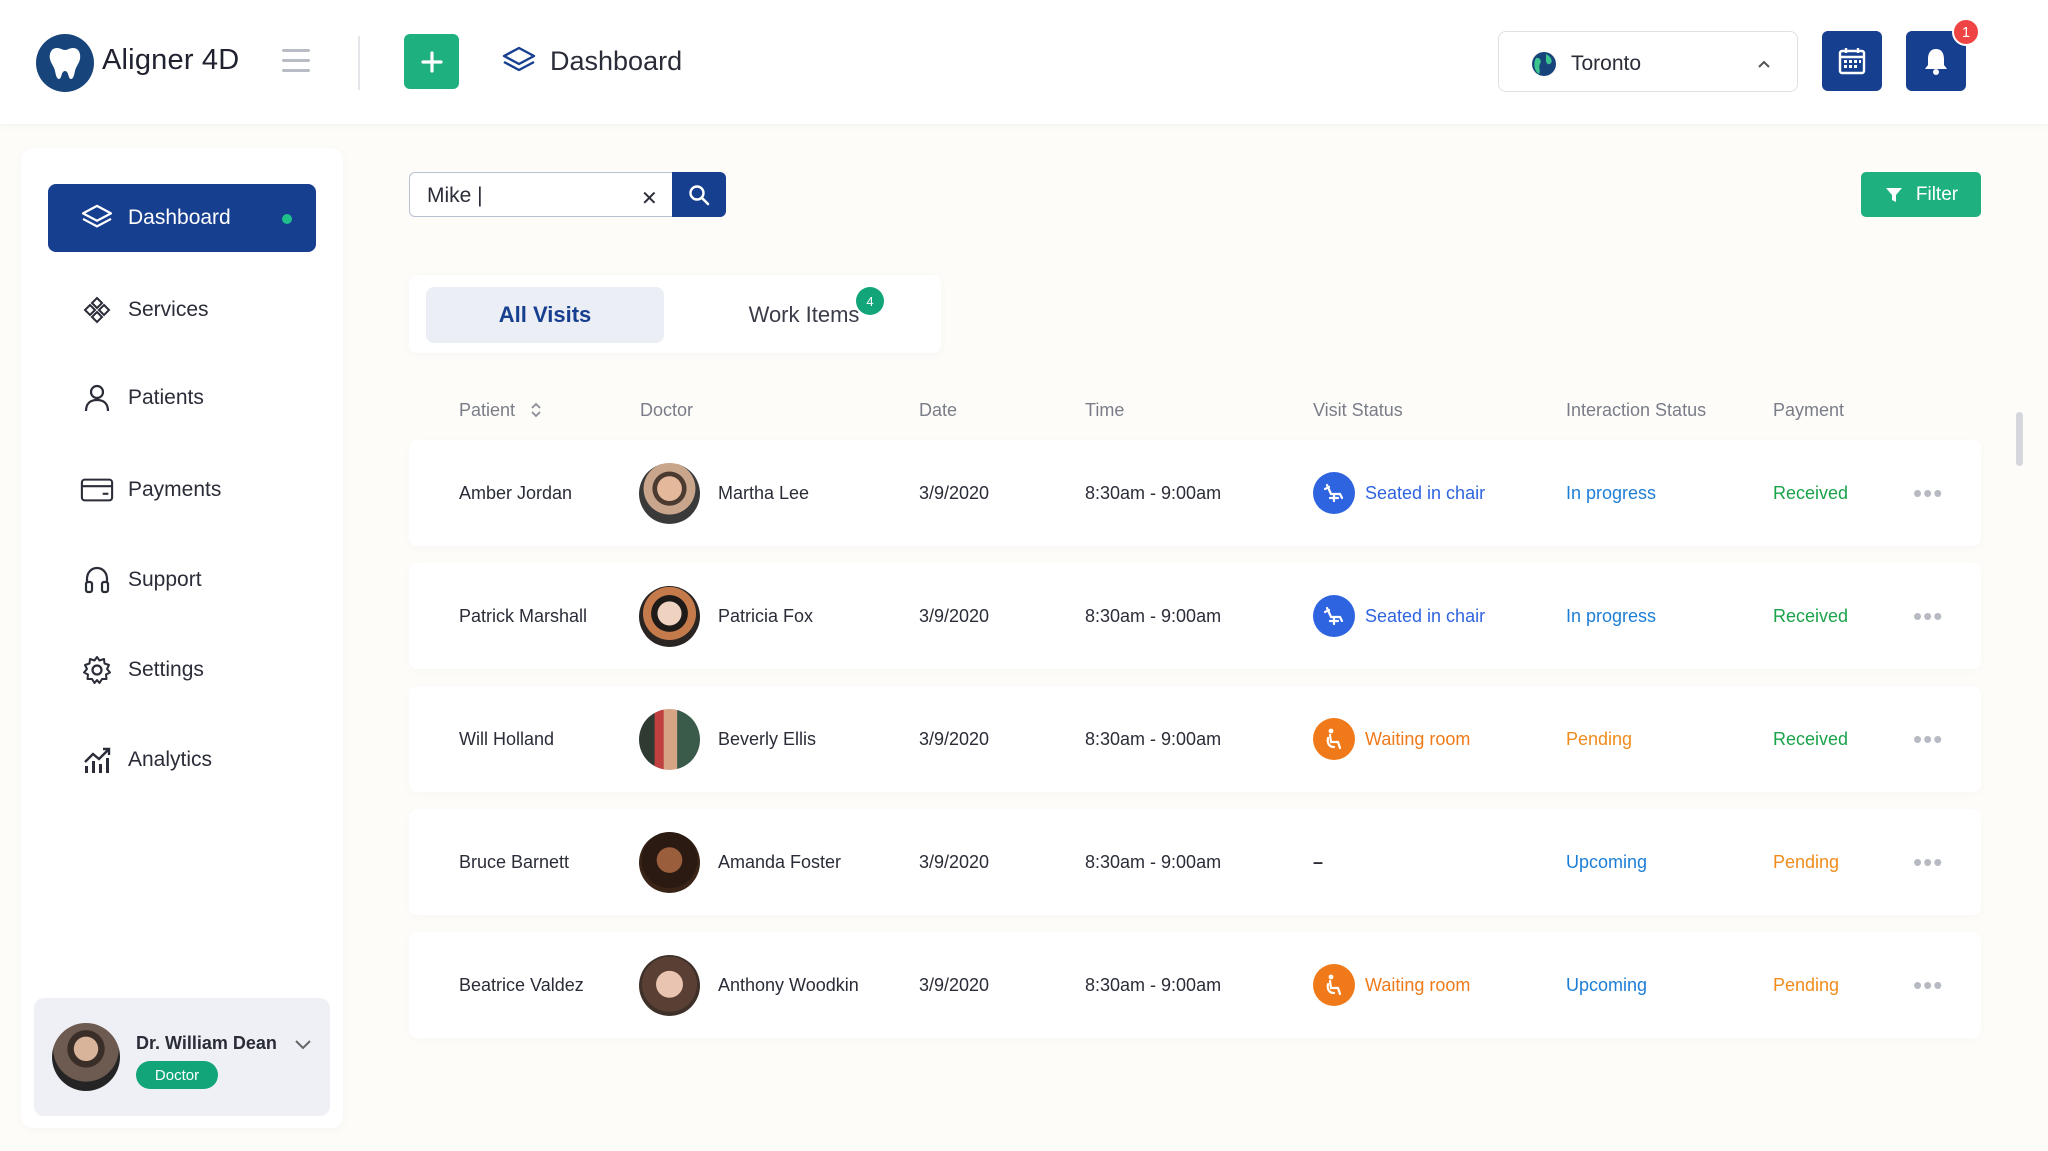 The height and width of the screenshot is (1151, 2048). I want to click on sidebar-item-services: Services, so click(182, 310).